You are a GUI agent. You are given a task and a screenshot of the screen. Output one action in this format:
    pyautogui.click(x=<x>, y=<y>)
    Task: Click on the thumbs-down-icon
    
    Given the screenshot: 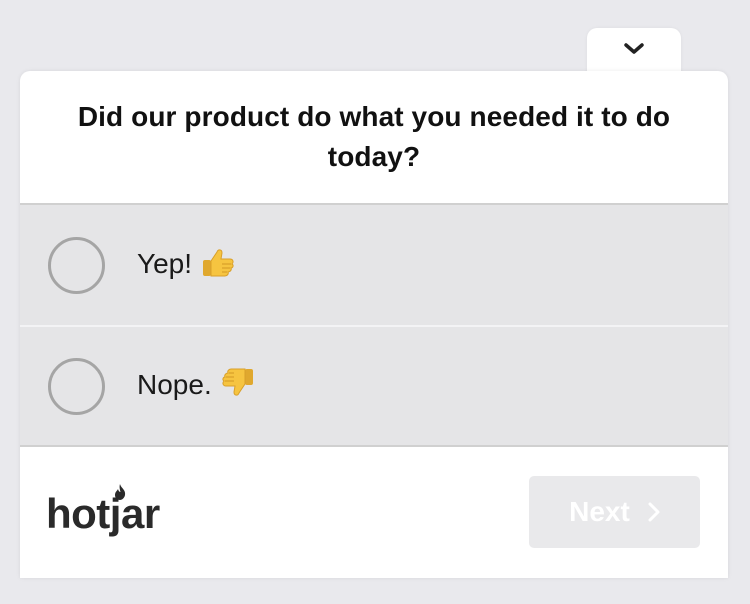 What is the action you would take?
    pyautogui.click(x=238, y=386)
    